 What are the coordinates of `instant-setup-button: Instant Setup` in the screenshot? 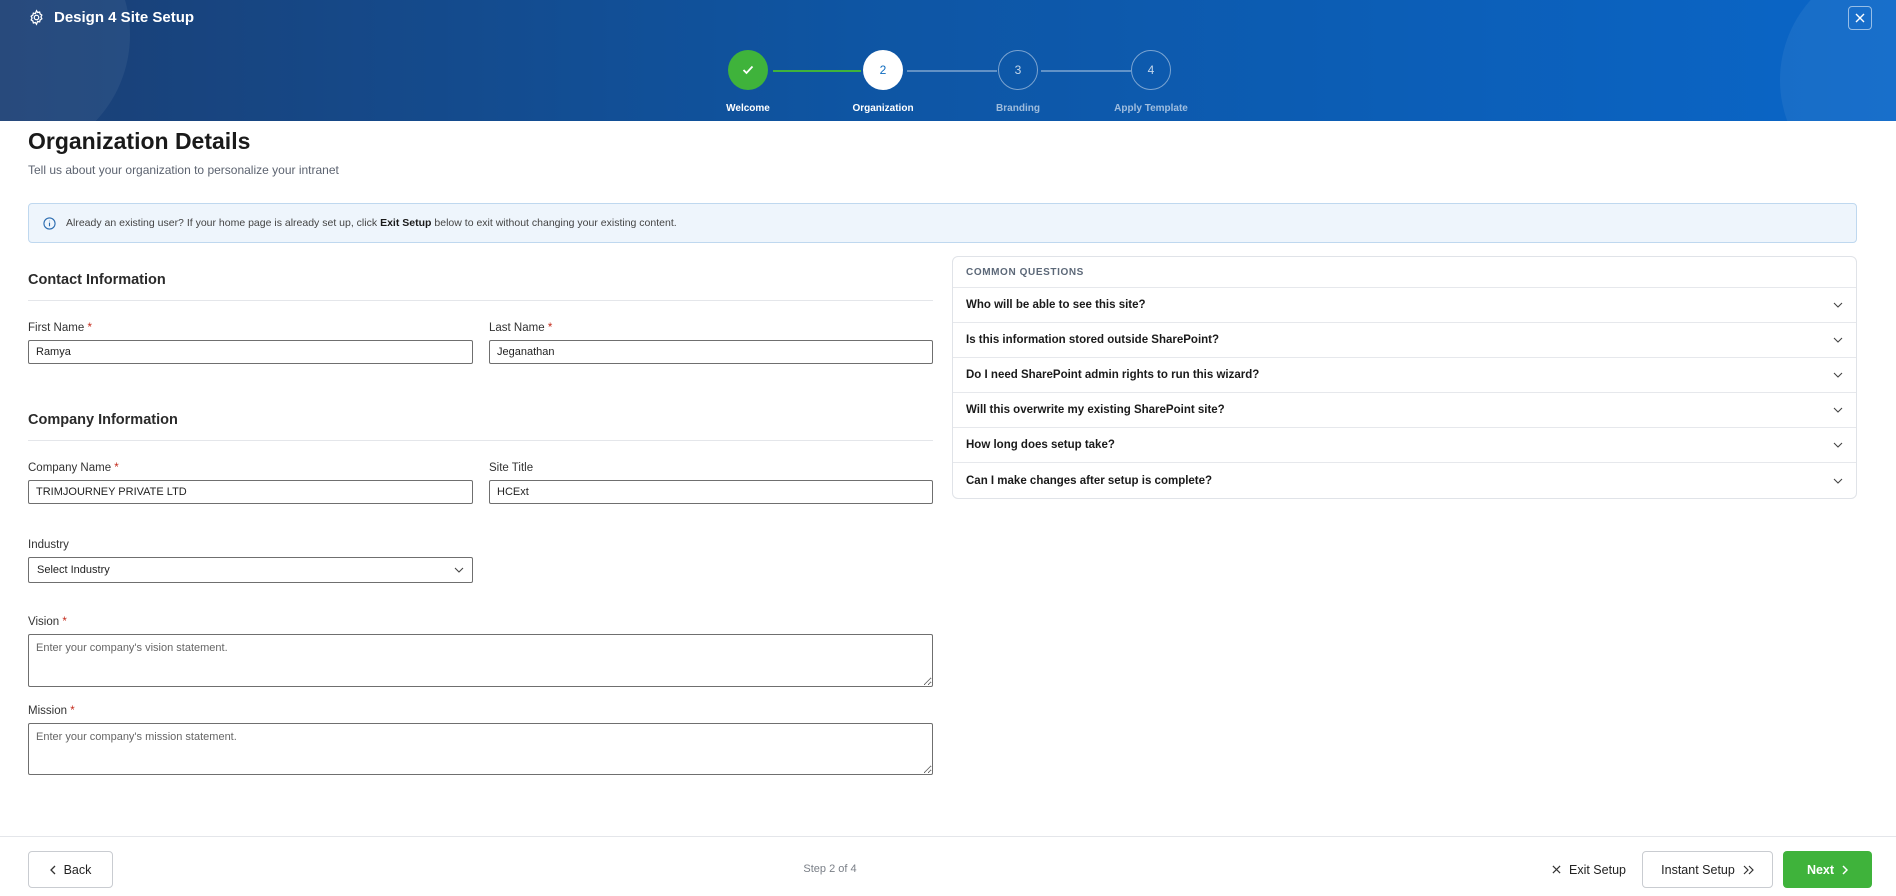 It's located at (1707, 869).